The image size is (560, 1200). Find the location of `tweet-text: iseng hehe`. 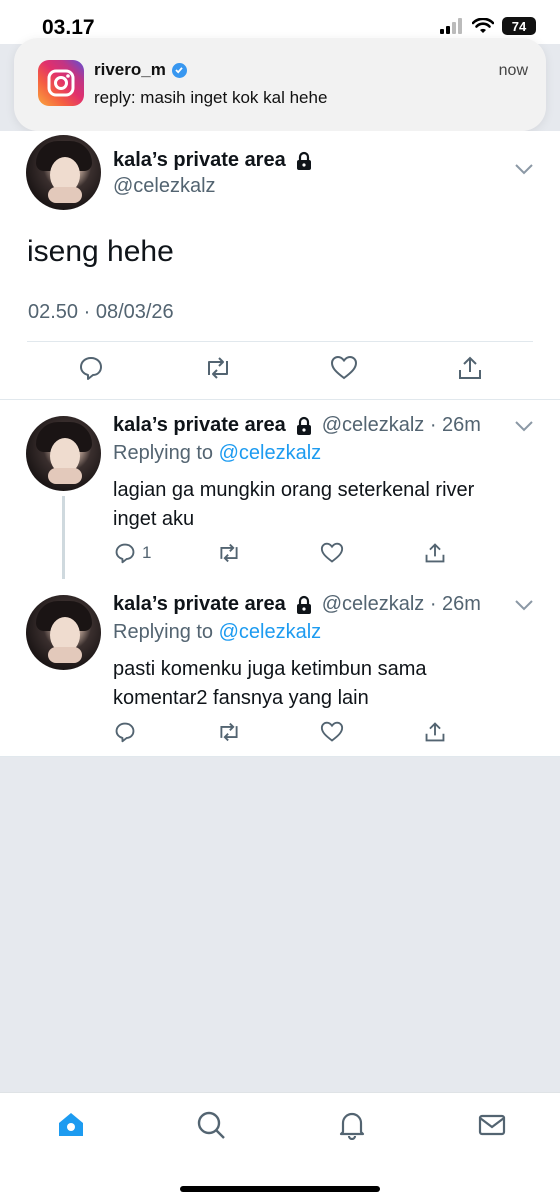

tweet-text: iseng hehe is located at coordinates (100, 251).